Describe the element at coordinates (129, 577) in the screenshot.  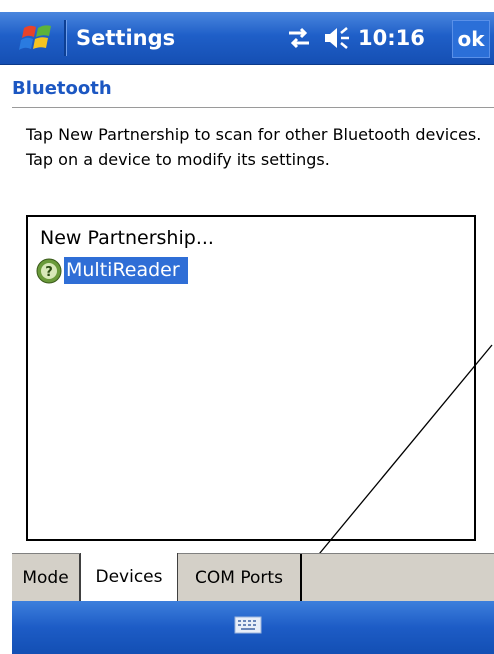
I see `tab-devices: Devices` at that location.